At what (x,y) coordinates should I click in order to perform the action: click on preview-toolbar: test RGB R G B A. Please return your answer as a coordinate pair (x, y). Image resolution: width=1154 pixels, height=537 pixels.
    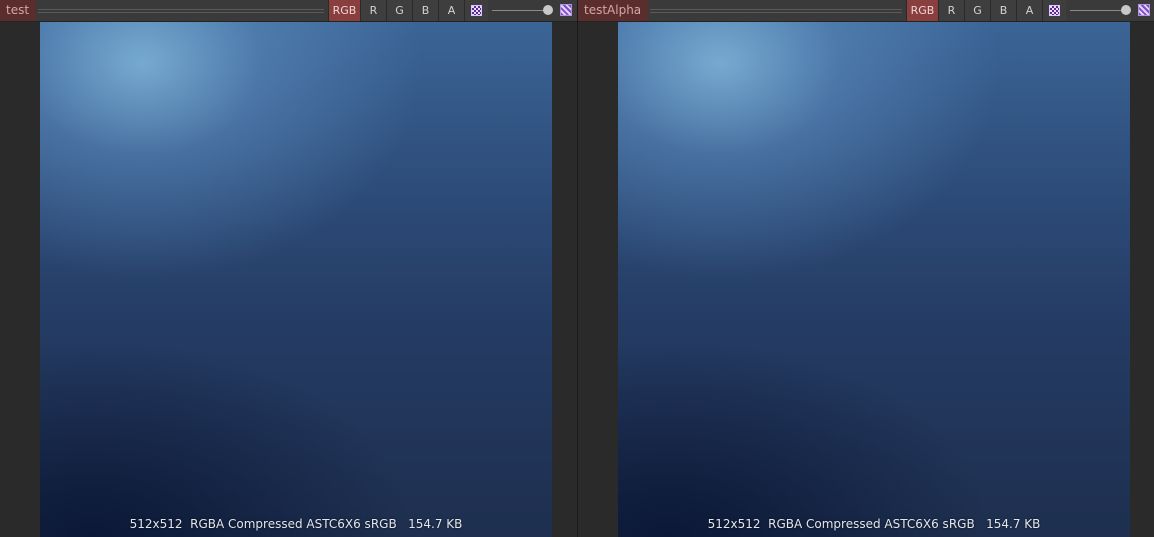
    Looking at the image, I should click on (288, 11).